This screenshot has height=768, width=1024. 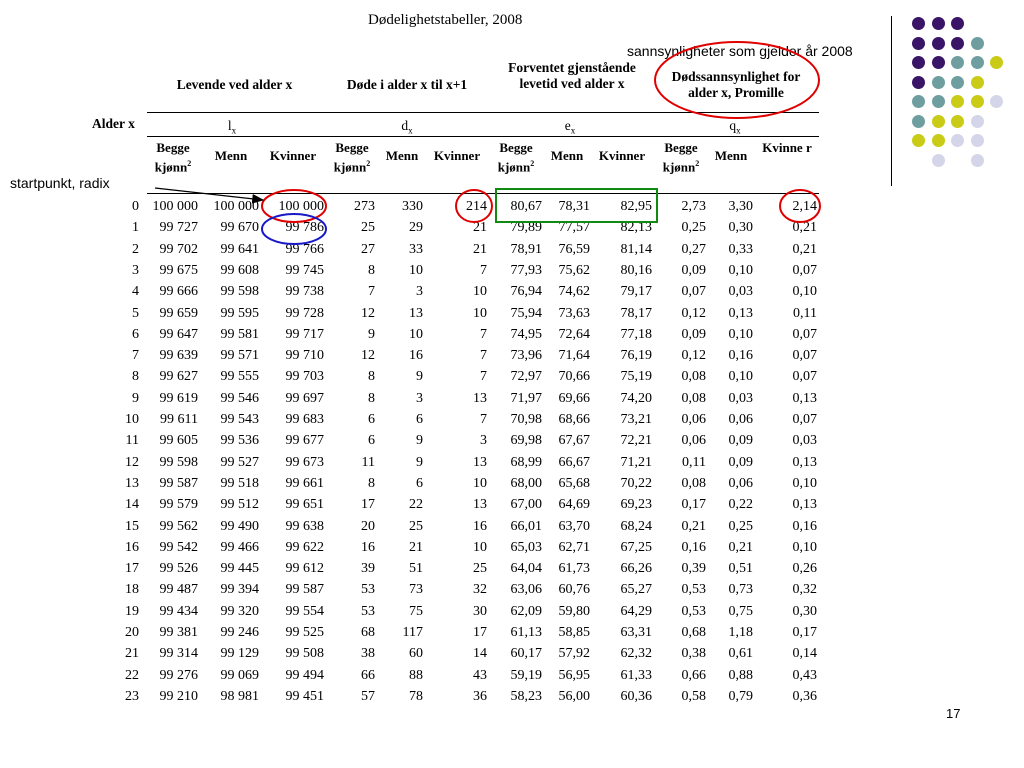 What do you see at coordinates (179, 696) in the screenshot?
I see `cell-l-begge: 99 210` at bounding box center [179, 696].